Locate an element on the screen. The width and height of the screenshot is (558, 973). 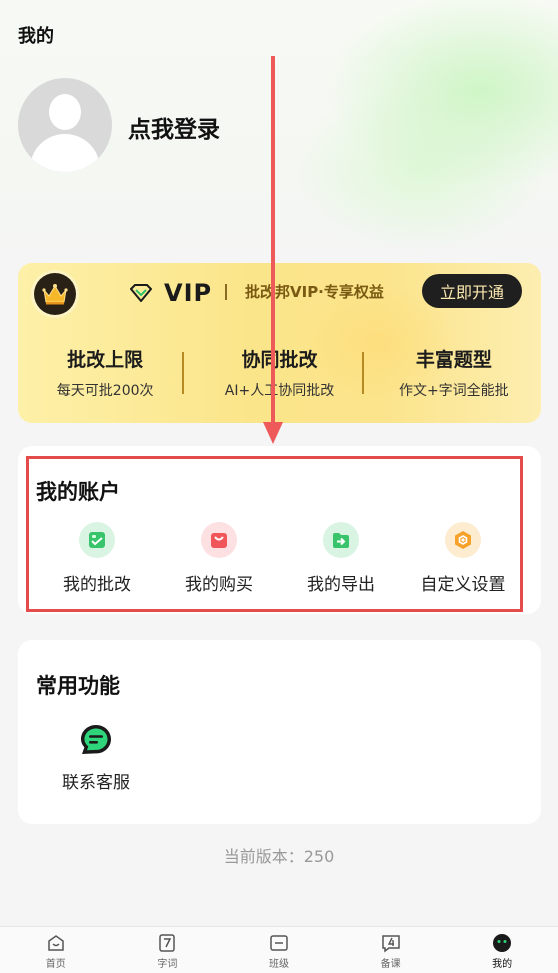
tab-home-label: 首页 is located at coordinates (55, 964).